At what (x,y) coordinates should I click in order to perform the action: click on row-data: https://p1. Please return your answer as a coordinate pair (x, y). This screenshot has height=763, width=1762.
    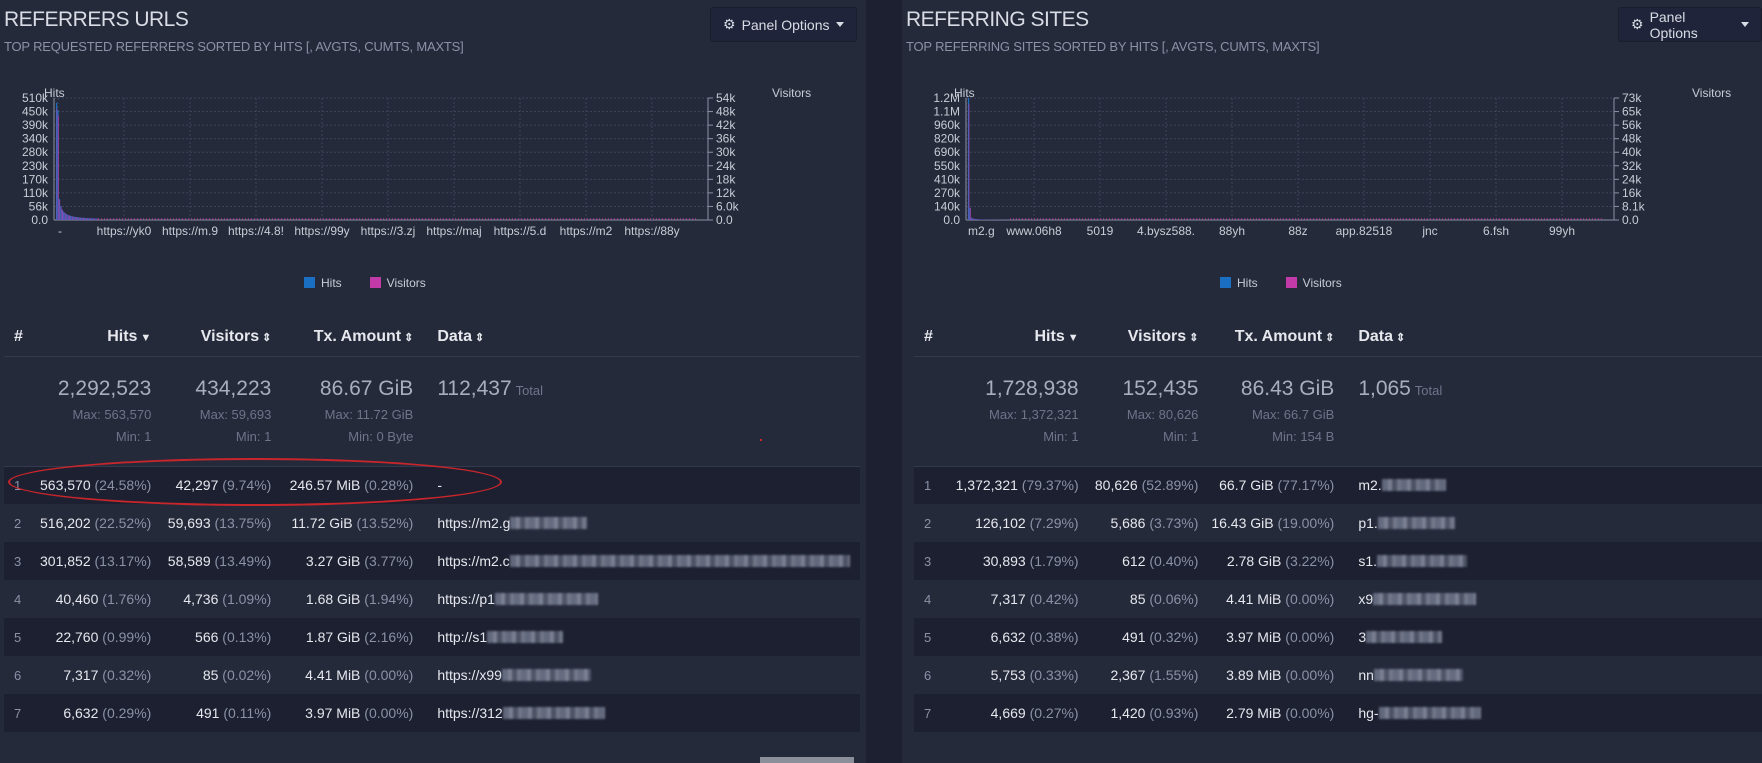
    Looking at the image, I should click on (641, 599).